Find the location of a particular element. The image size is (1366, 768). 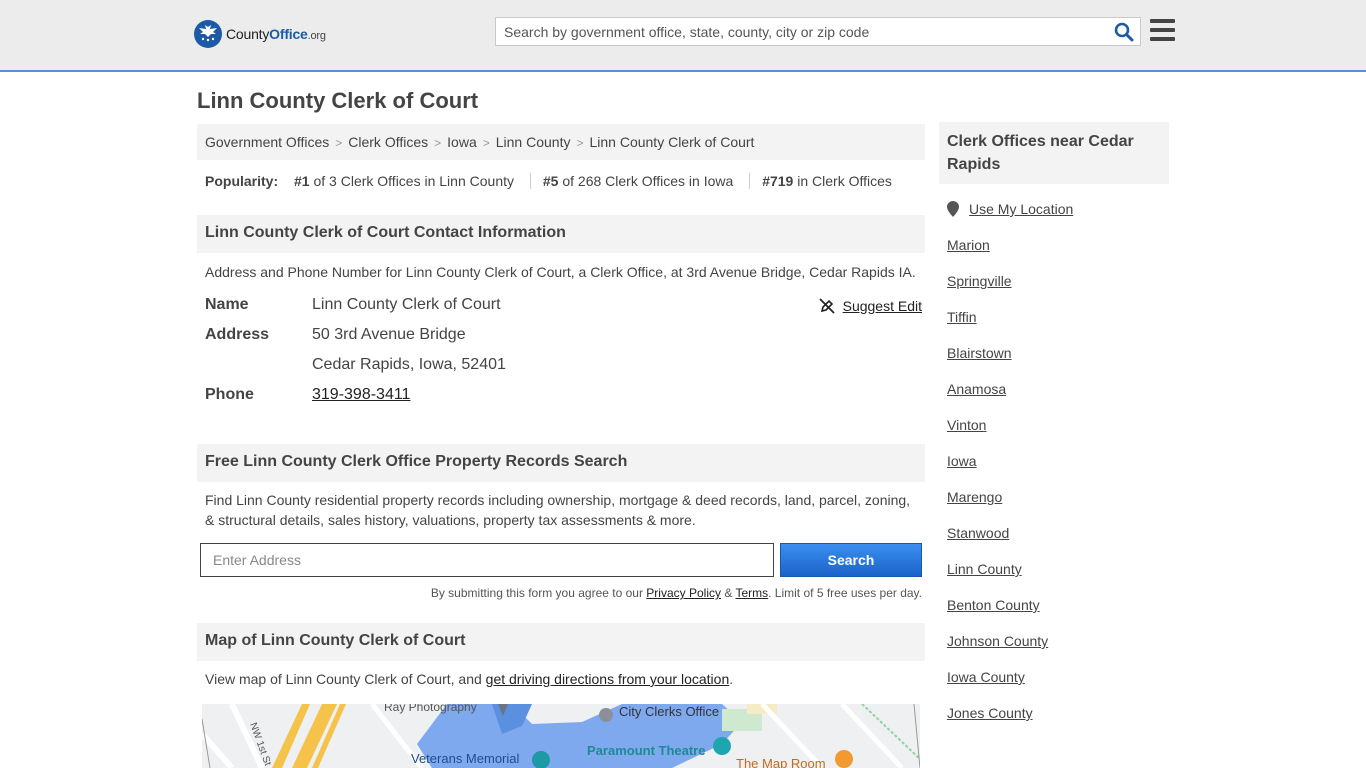

nearby-marengo: Marengo is located at coordinates (974, 497).